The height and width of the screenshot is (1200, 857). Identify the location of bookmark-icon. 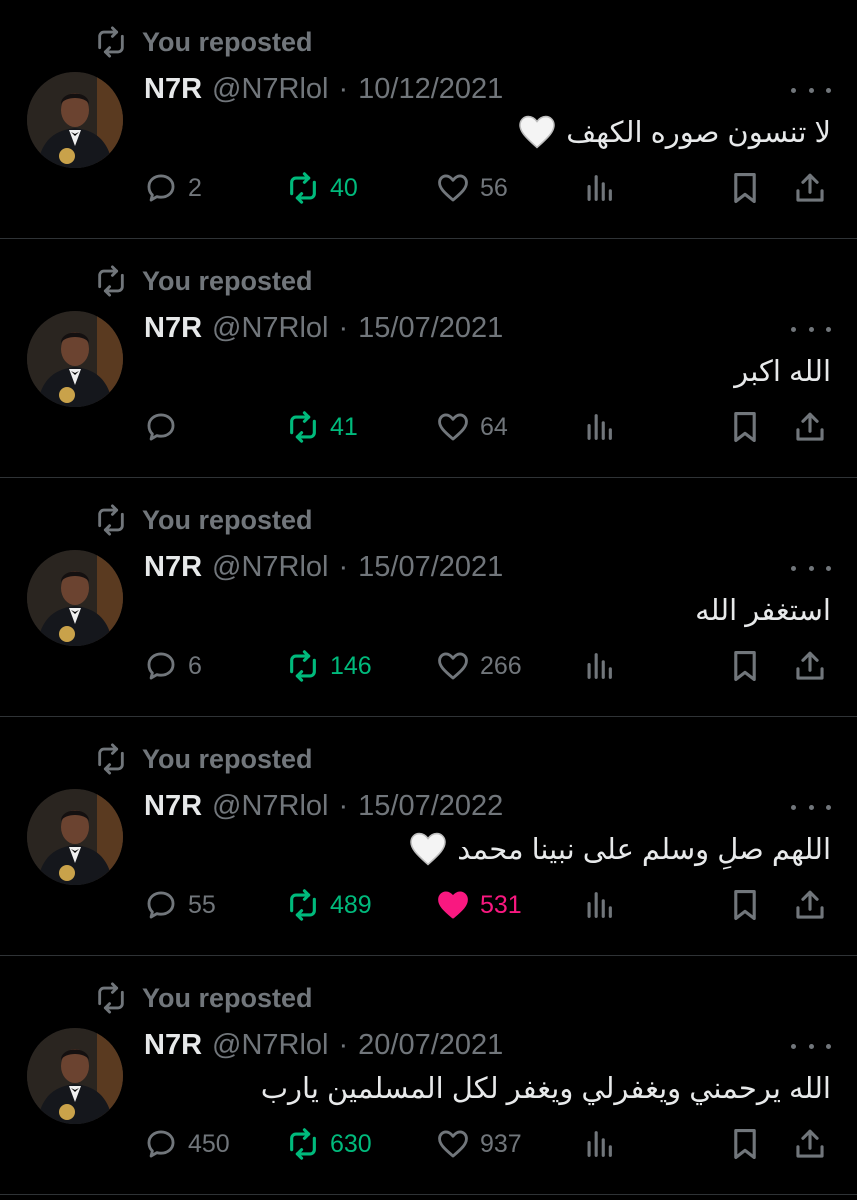
(745, 1144).